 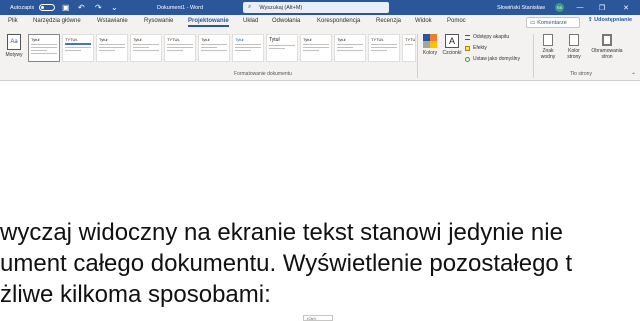 What do you see at coordinates (548, 54) in the screenshot?
I see `watermark-label: Znak wodny` at bounding box center [548, 54].